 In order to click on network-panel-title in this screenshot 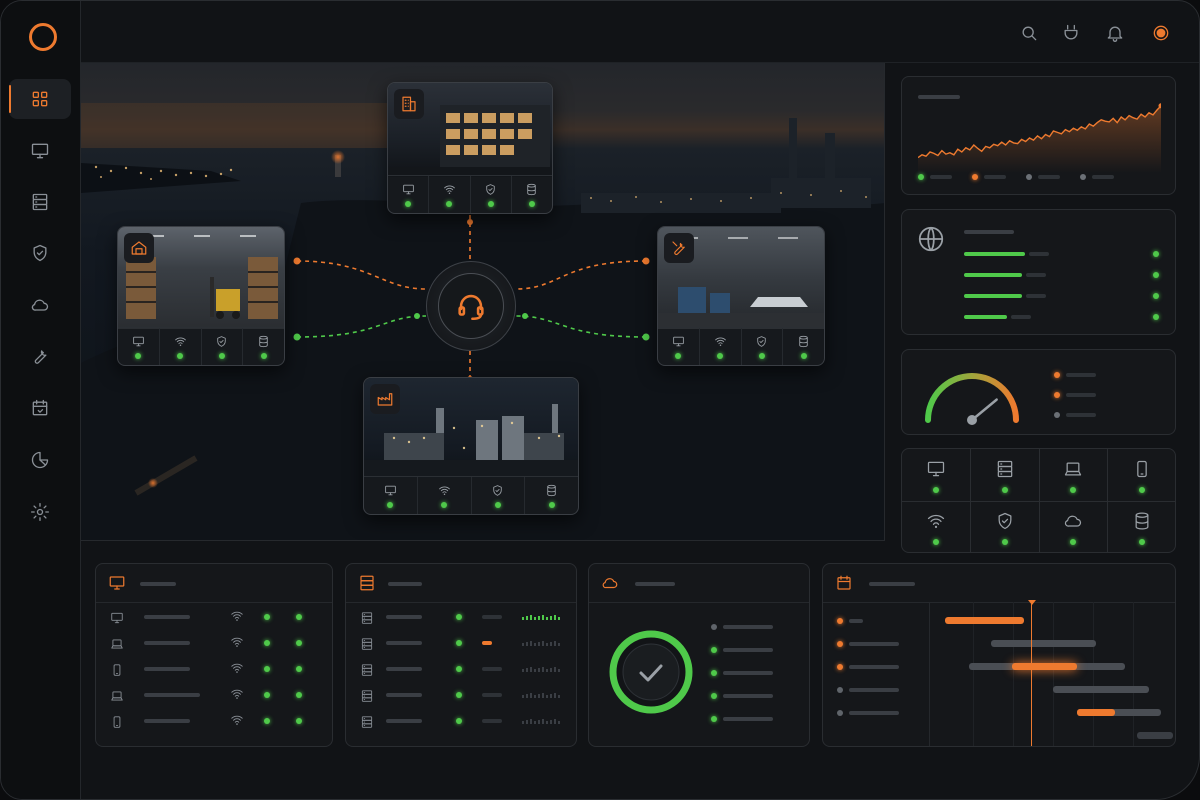, I will do `click(989, 232)`.